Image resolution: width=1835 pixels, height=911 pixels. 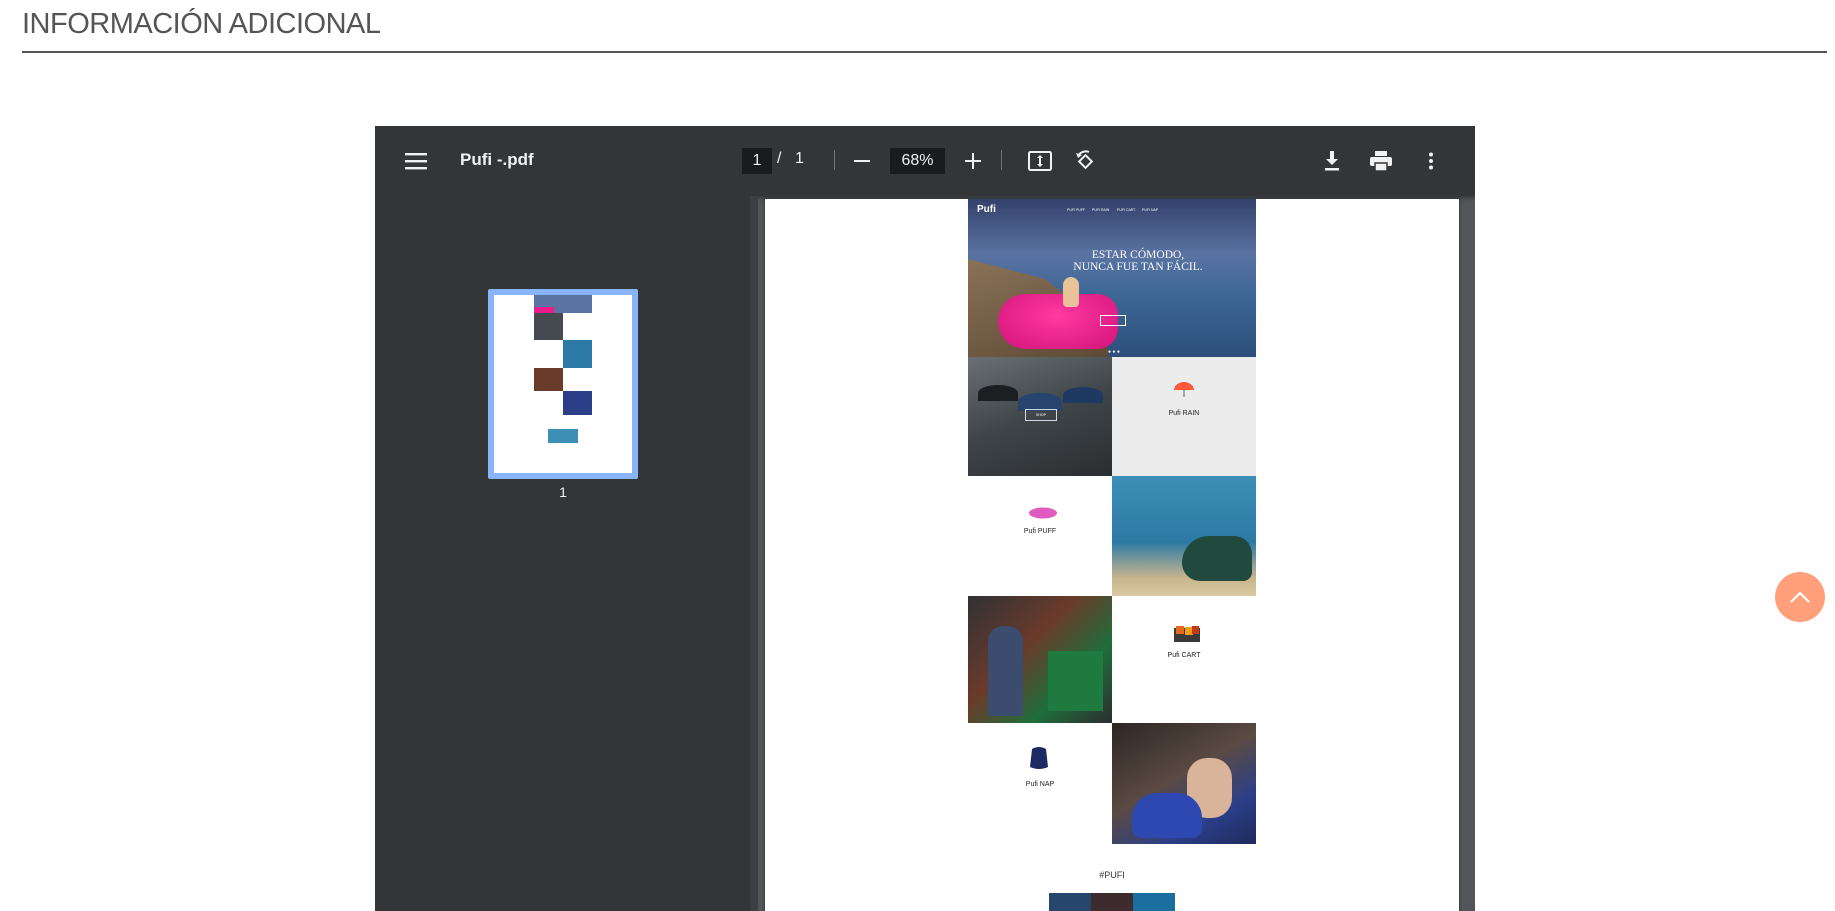 What do you see at coordinates (1184, 783) in the screenshot?
I see `photo-nap` at bounding box center [1184, 783].